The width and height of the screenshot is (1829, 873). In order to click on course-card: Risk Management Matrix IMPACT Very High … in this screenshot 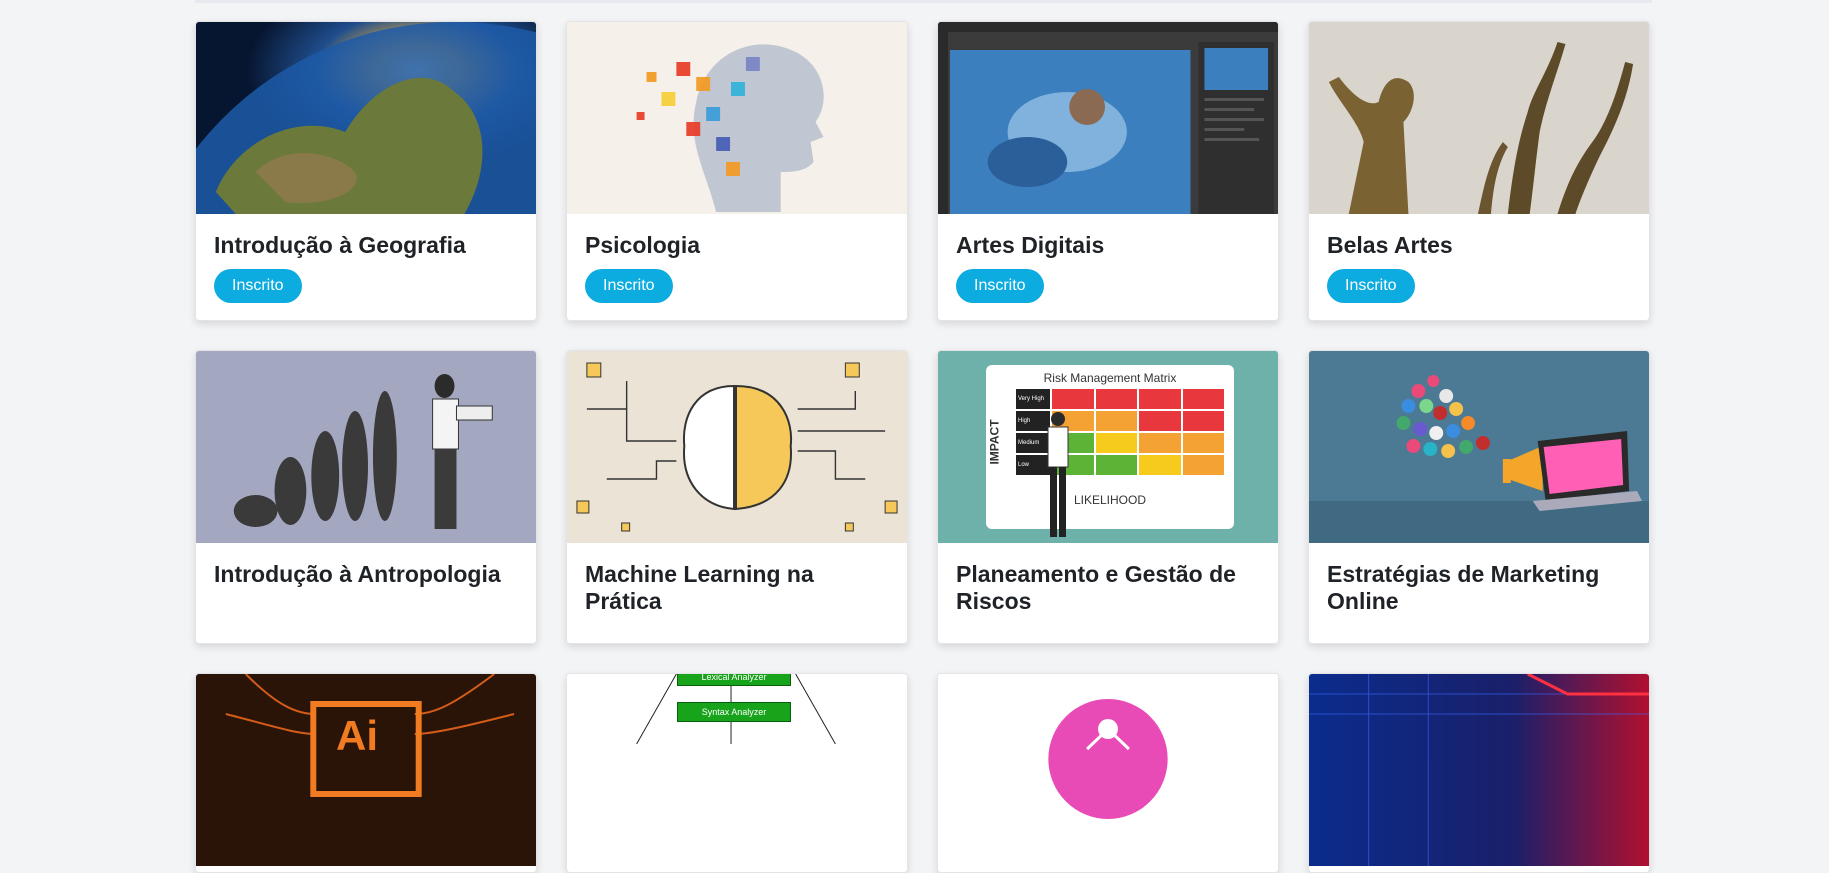, I will do `click(1108, 497)`.